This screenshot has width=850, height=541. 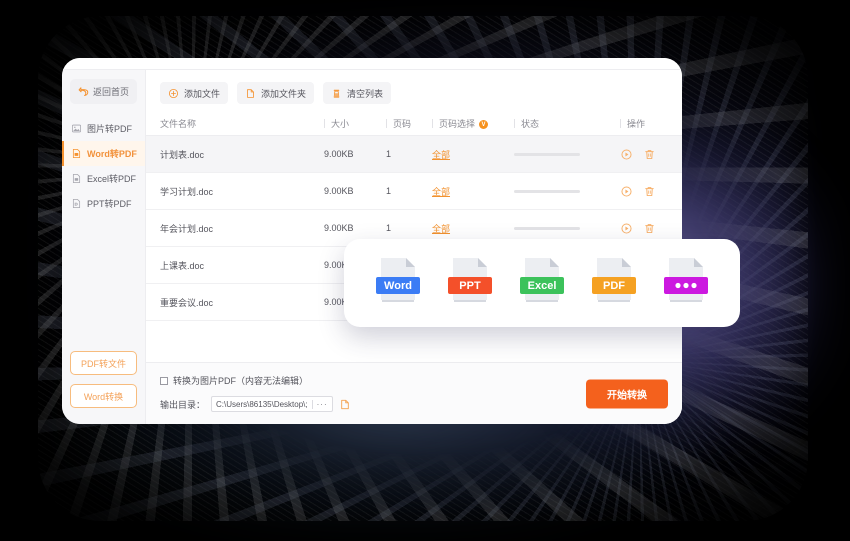 I want to click on convert-to-image-pdf-option: 转换为图片PDF（内容无法编辑）, so click(x=255, y=380).